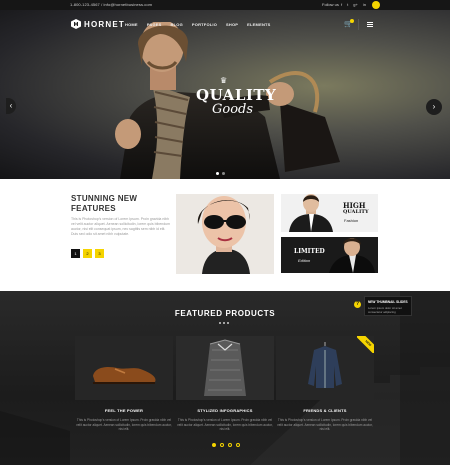  I want to click on contact-info: 1-800-123-4567 / info@hornetbusiness.com, so click(111, 4).